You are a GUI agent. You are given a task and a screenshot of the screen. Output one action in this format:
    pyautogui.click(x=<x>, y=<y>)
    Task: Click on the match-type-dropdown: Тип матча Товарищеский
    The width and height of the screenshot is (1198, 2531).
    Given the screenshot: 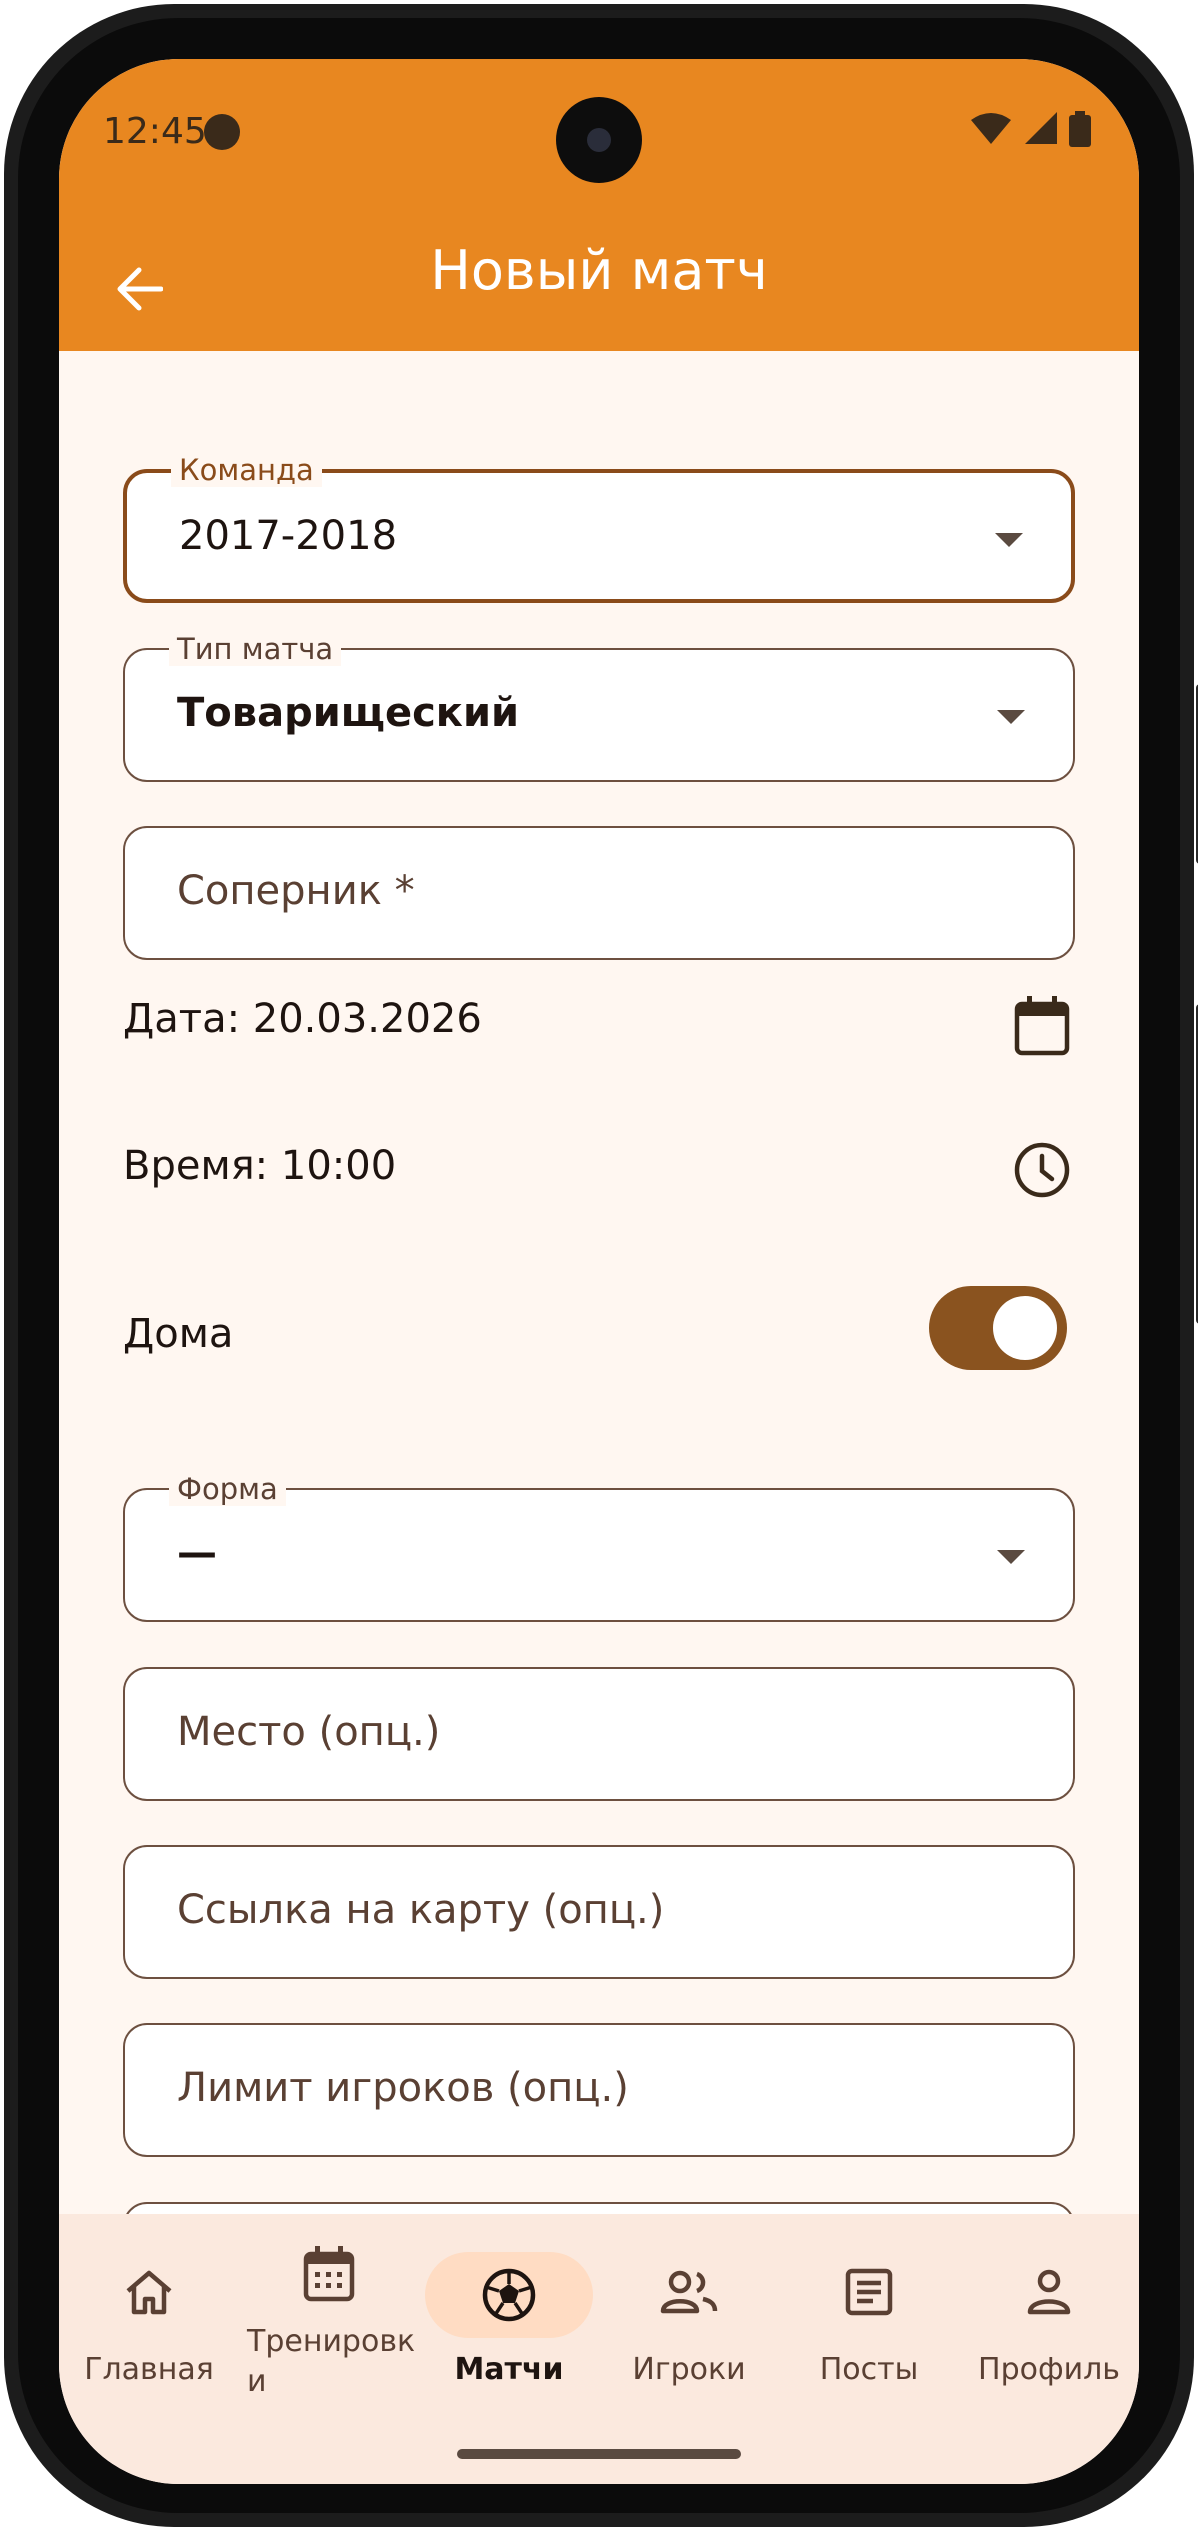 What is the action you would take?
    pyautogui.click(x=599, y=707)
    